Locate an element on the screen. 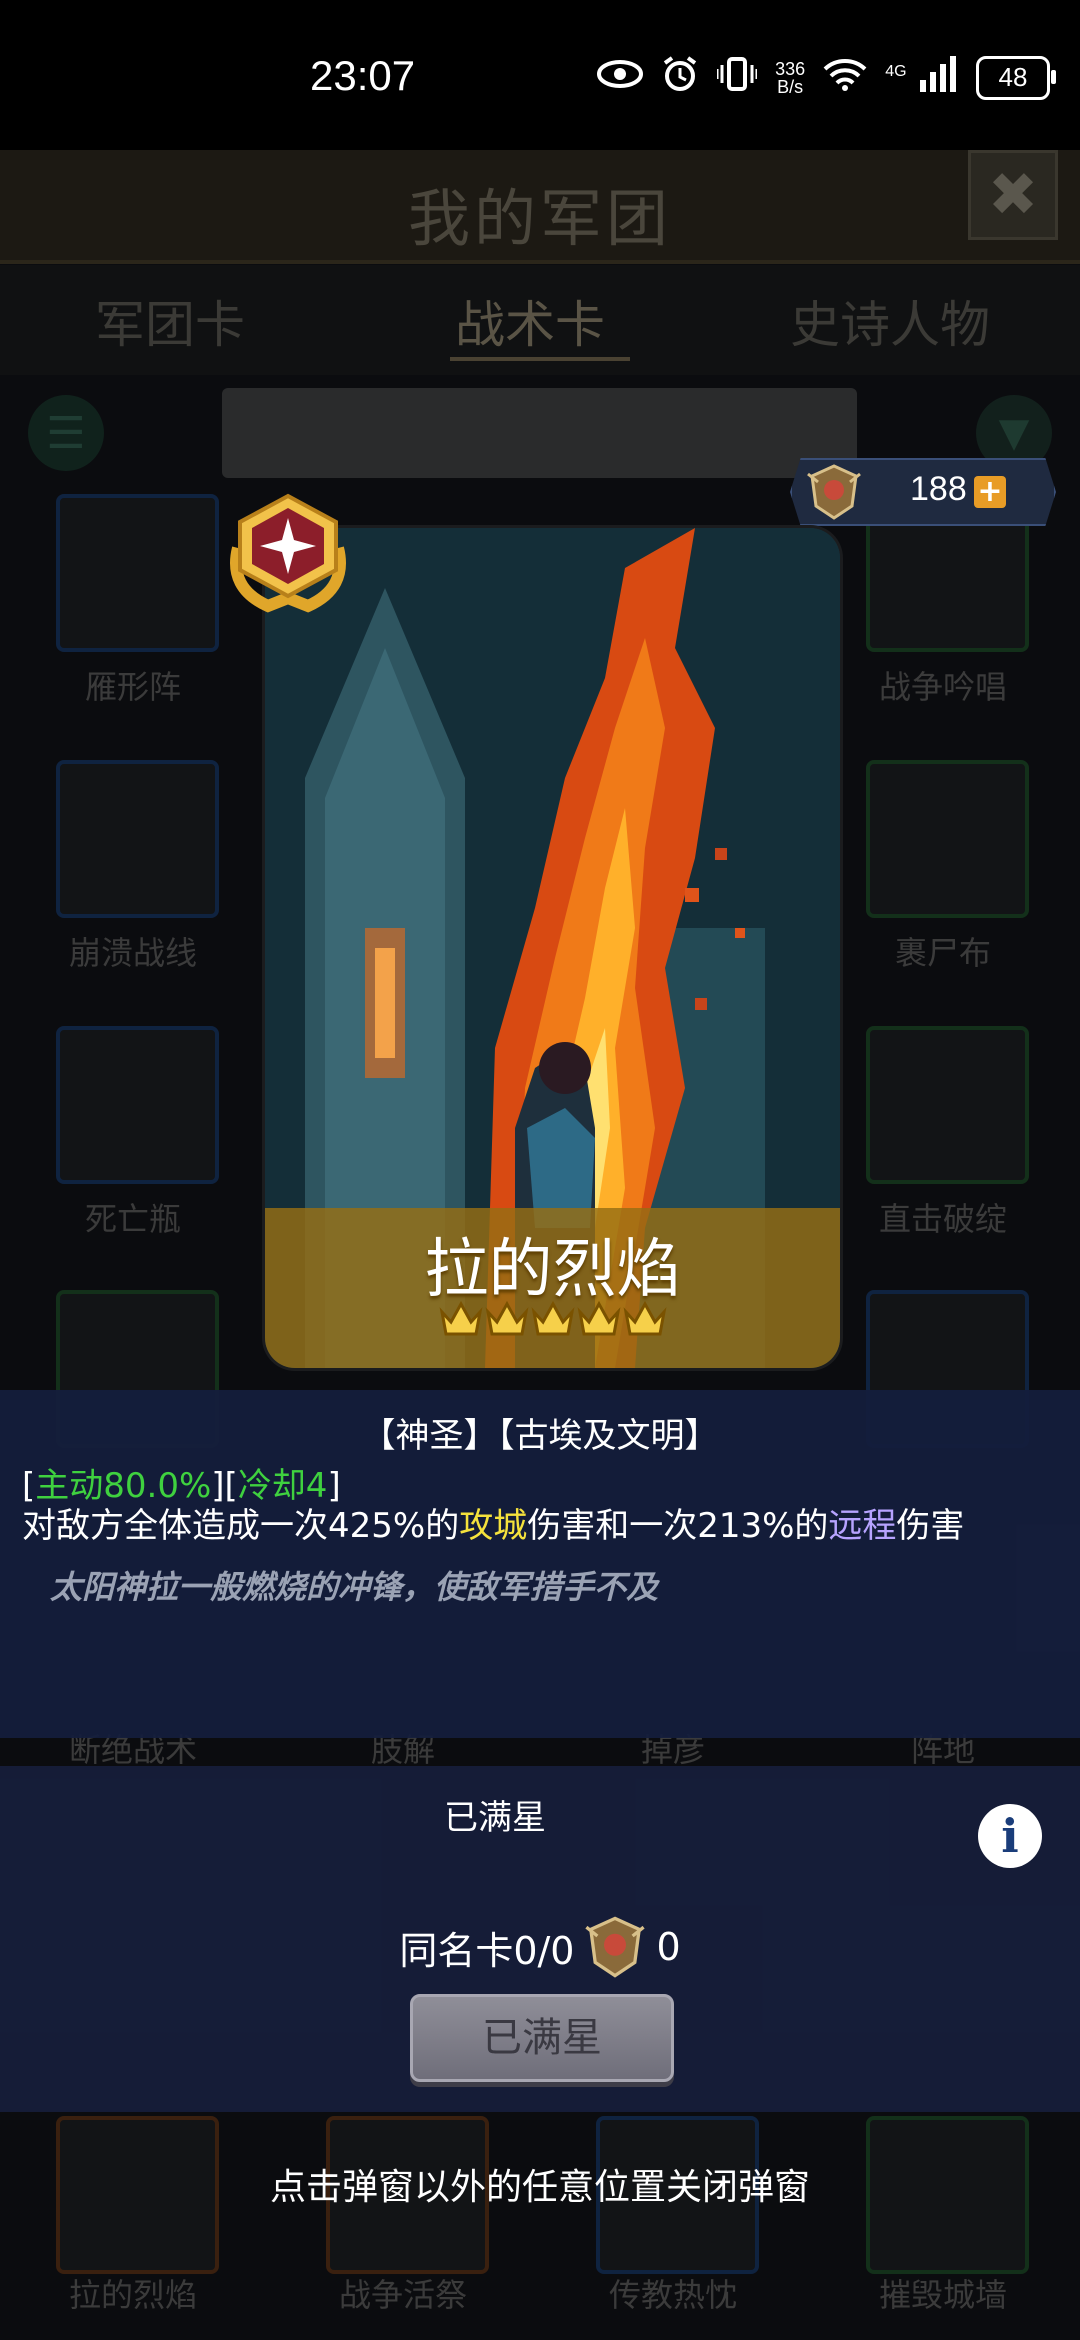 The height and width of the screenshot is (2340, 1080). duplicate-count: 同名卡0/0 is located at coordinates (487, 1950).